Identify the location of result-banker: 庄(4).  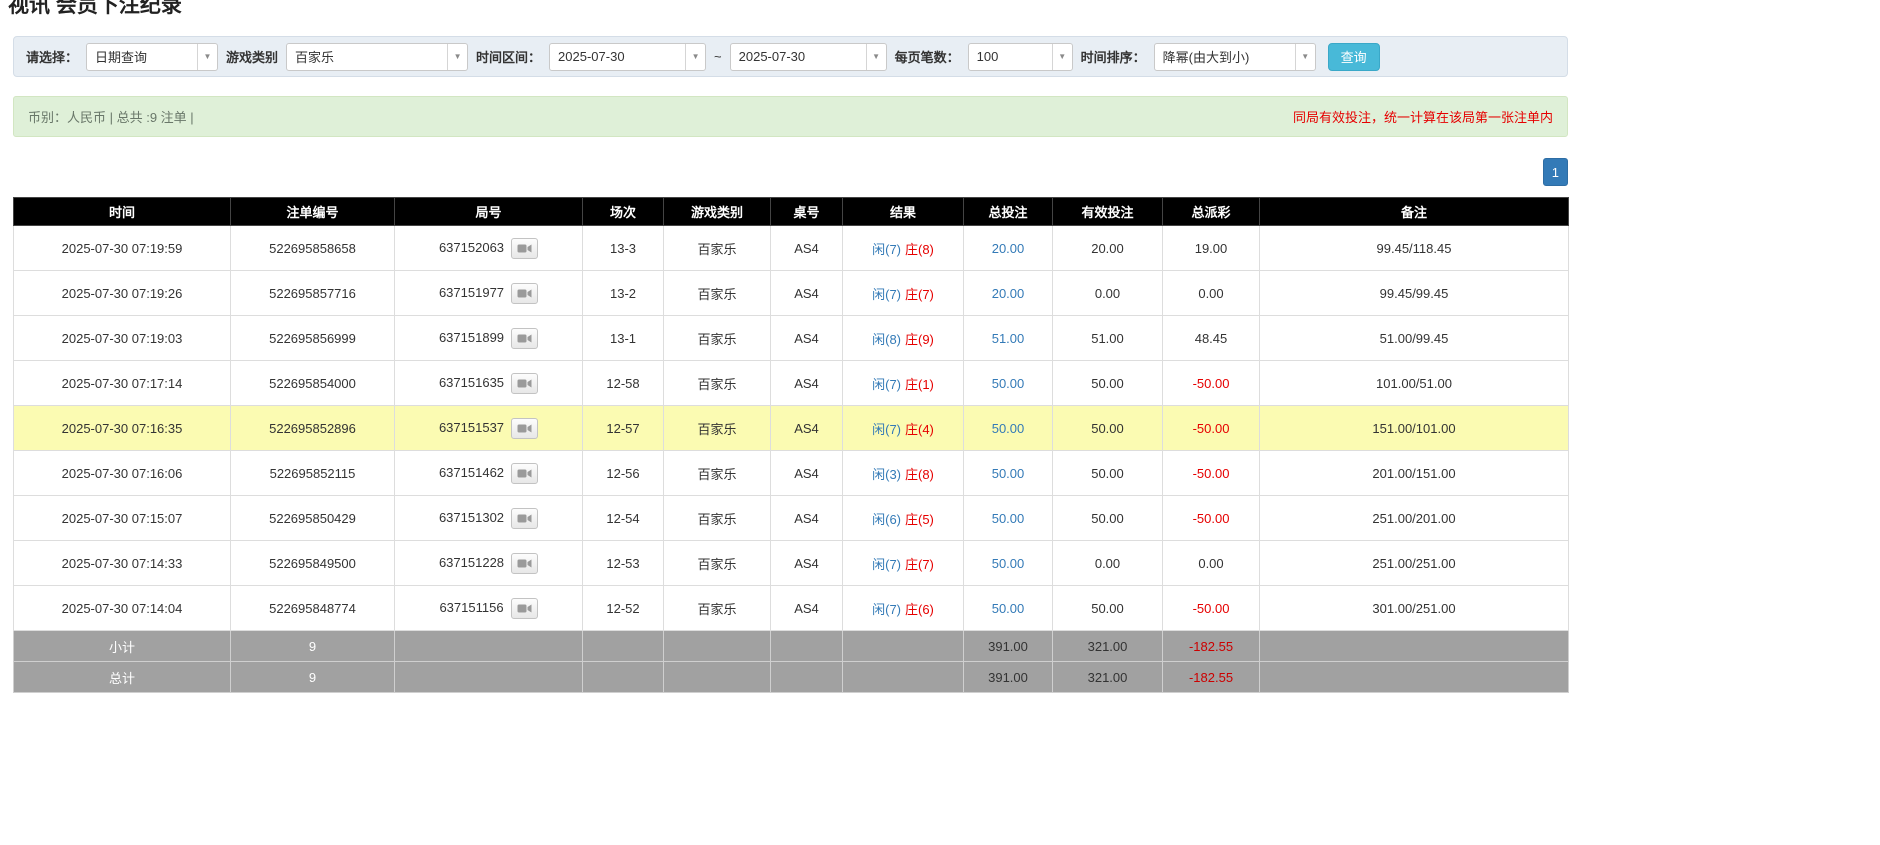
(919, 429).